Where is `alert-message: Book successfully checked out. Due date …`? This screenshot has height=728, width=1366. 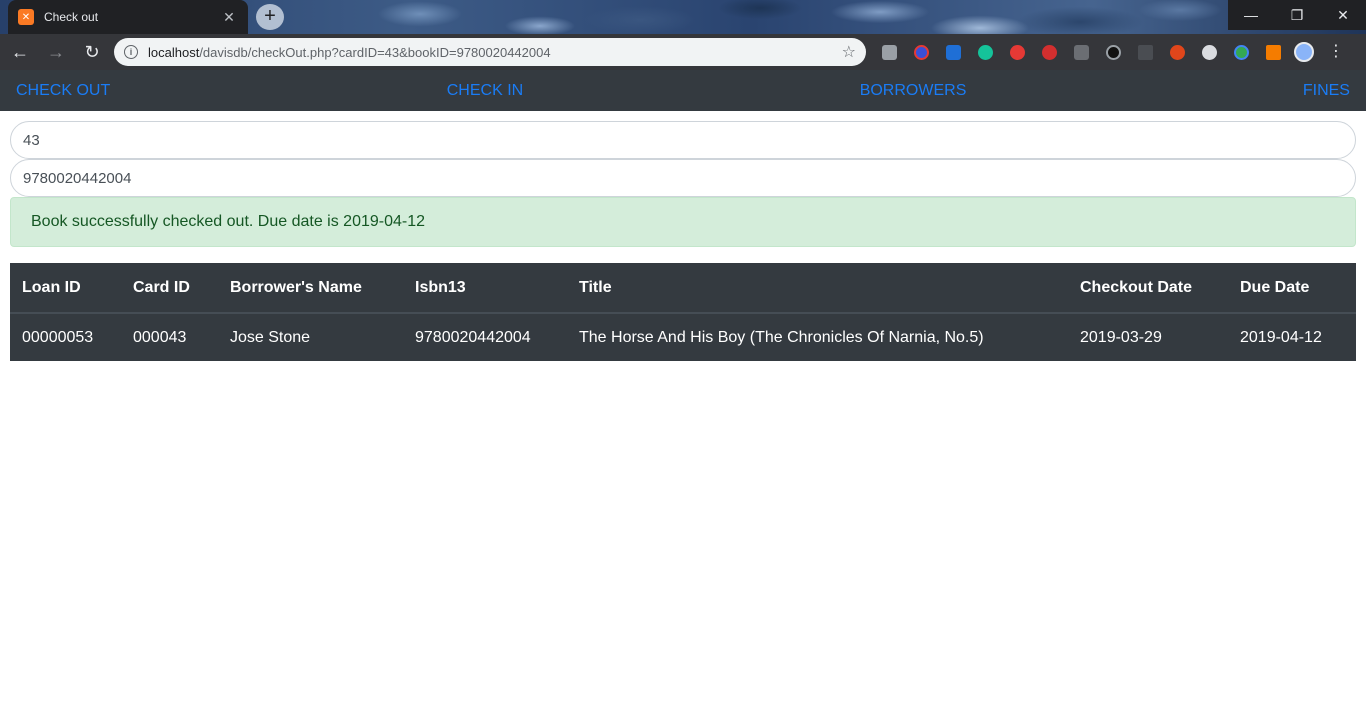
alert-message: Book successfully checked out. Due date … is located at coordinates (228, 221).